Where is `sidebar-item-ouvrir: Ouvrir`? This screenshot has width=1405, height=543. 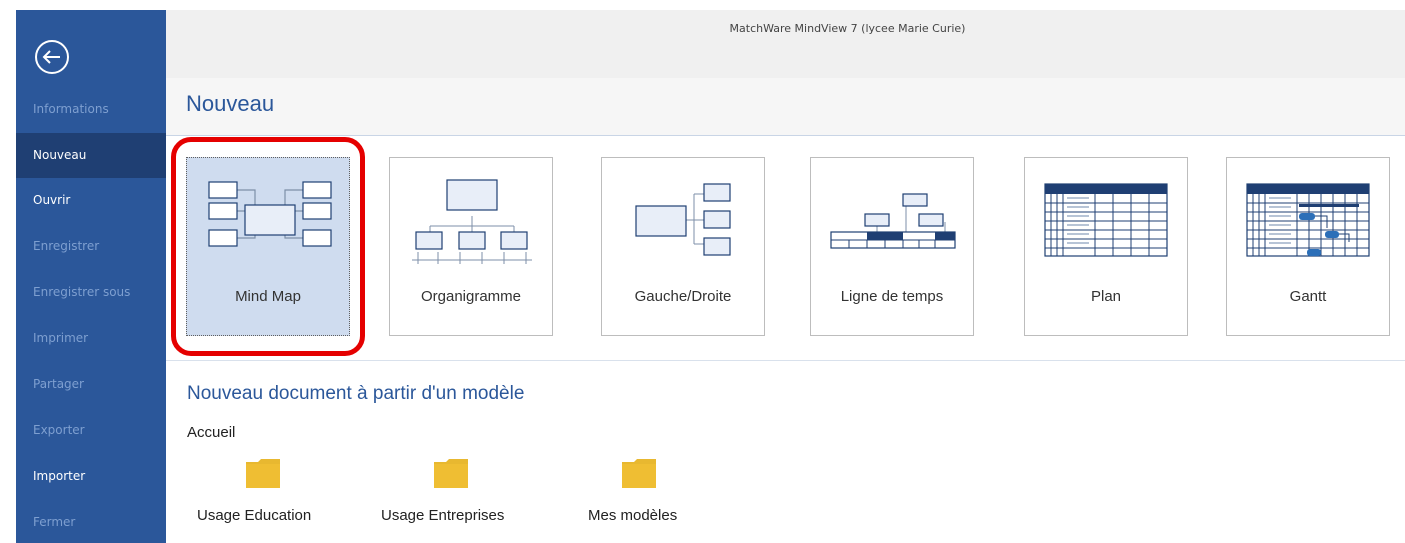 sidebar-item-ouvrir: Ouvrir is located at coordinates (91, 200).